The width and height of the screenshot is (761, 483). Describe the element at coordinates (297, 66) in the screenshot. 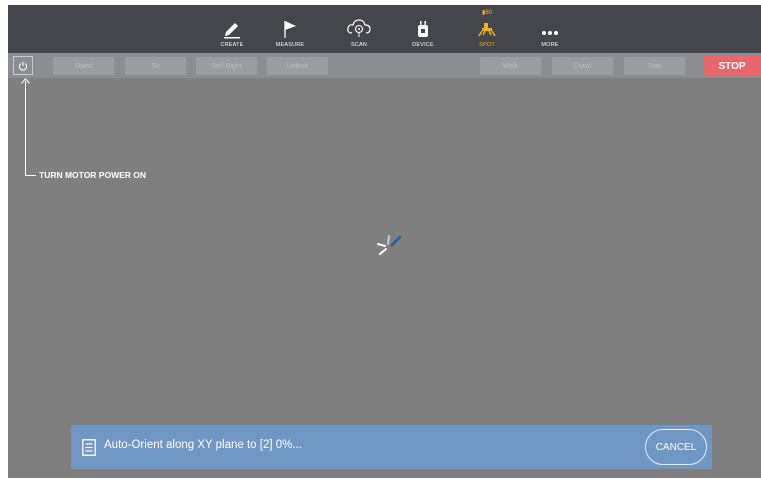

I see `unlock-button: Unlock` at that location.